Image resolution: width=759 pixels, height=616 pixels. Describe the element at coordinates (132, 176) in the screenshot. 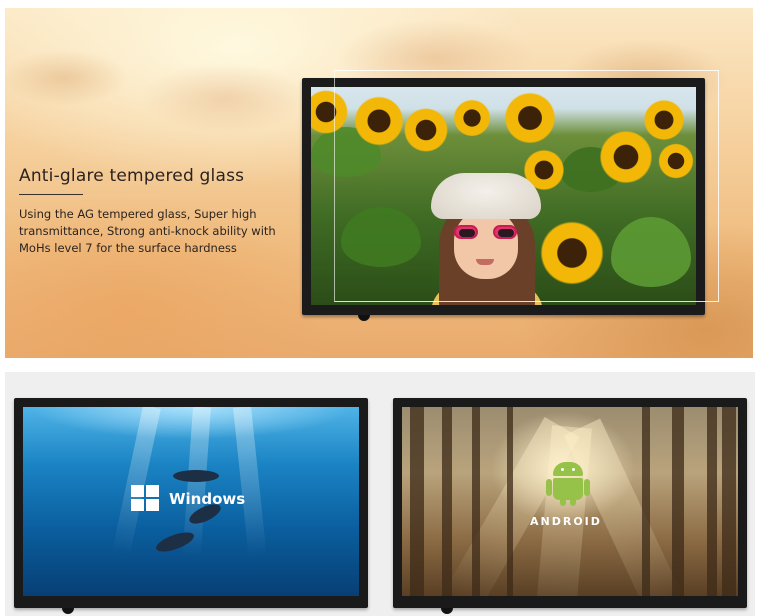

I see `hero-title: Anti-glare tempered glass` at that location.